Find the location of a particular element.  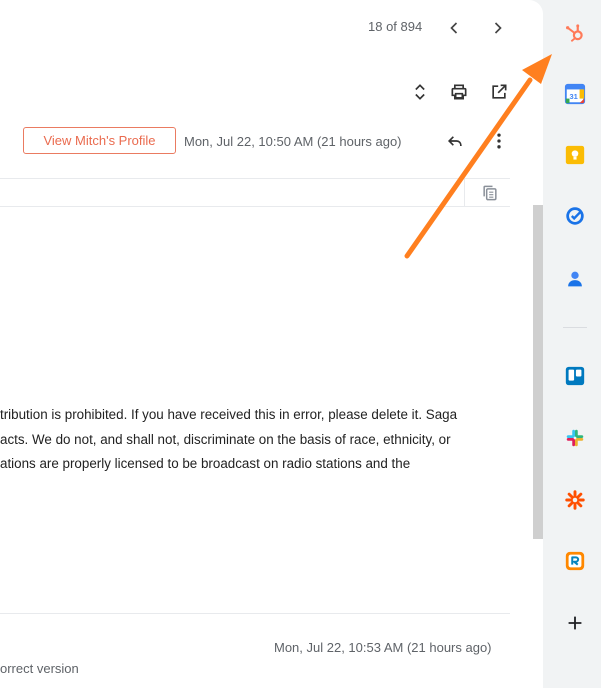

google-calendar-app: 31 is located at coordinates (575, 94).